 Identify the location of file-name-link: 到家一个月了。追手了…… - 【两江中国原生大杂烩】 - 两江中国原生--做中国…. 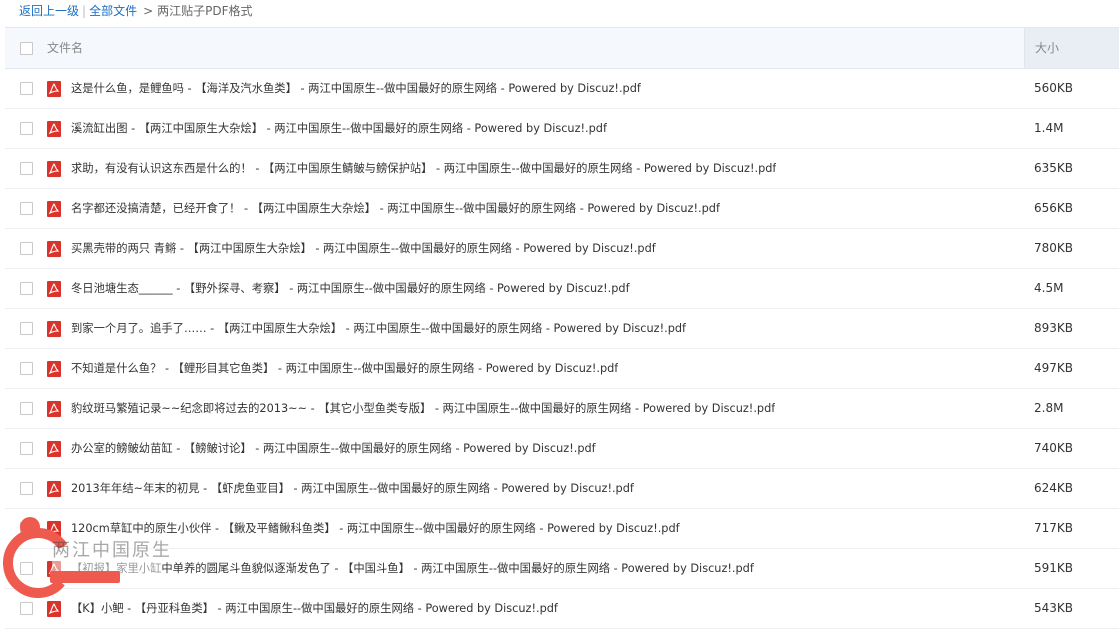
(378, 328).